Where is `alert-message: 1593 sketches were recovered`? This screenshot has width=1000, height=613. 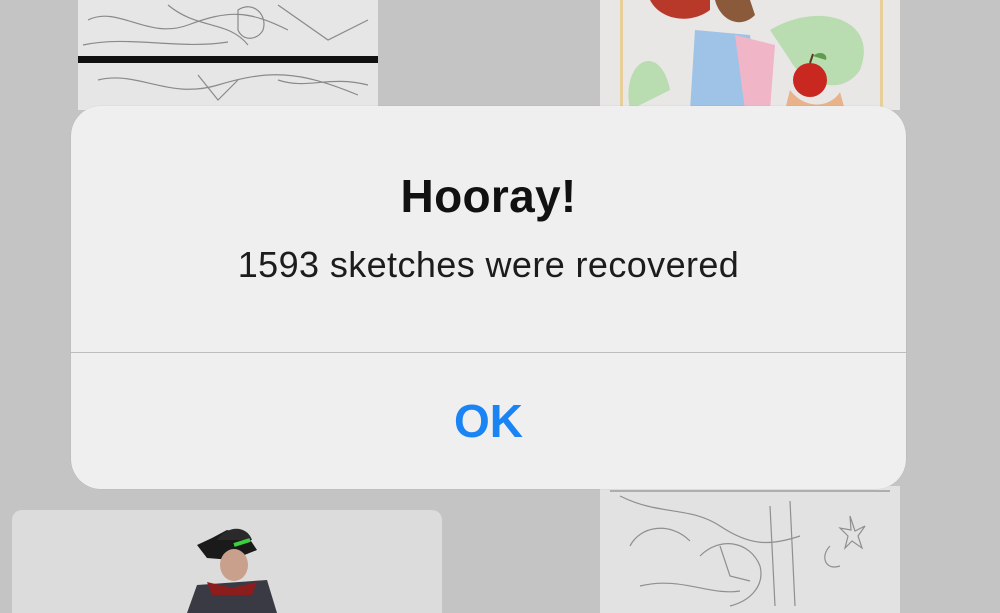
alert-message: 1593 sketches were recovered is located at coordinates (488, 264).